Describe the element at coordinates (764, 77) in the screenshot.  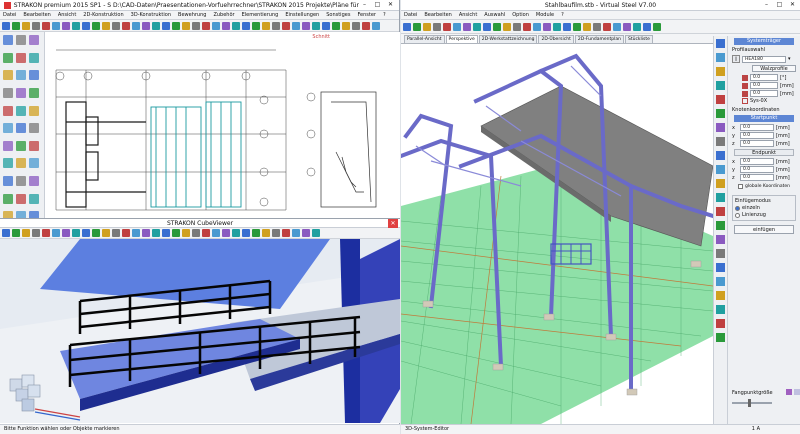
I see `angle-field: 0.0` at that location.